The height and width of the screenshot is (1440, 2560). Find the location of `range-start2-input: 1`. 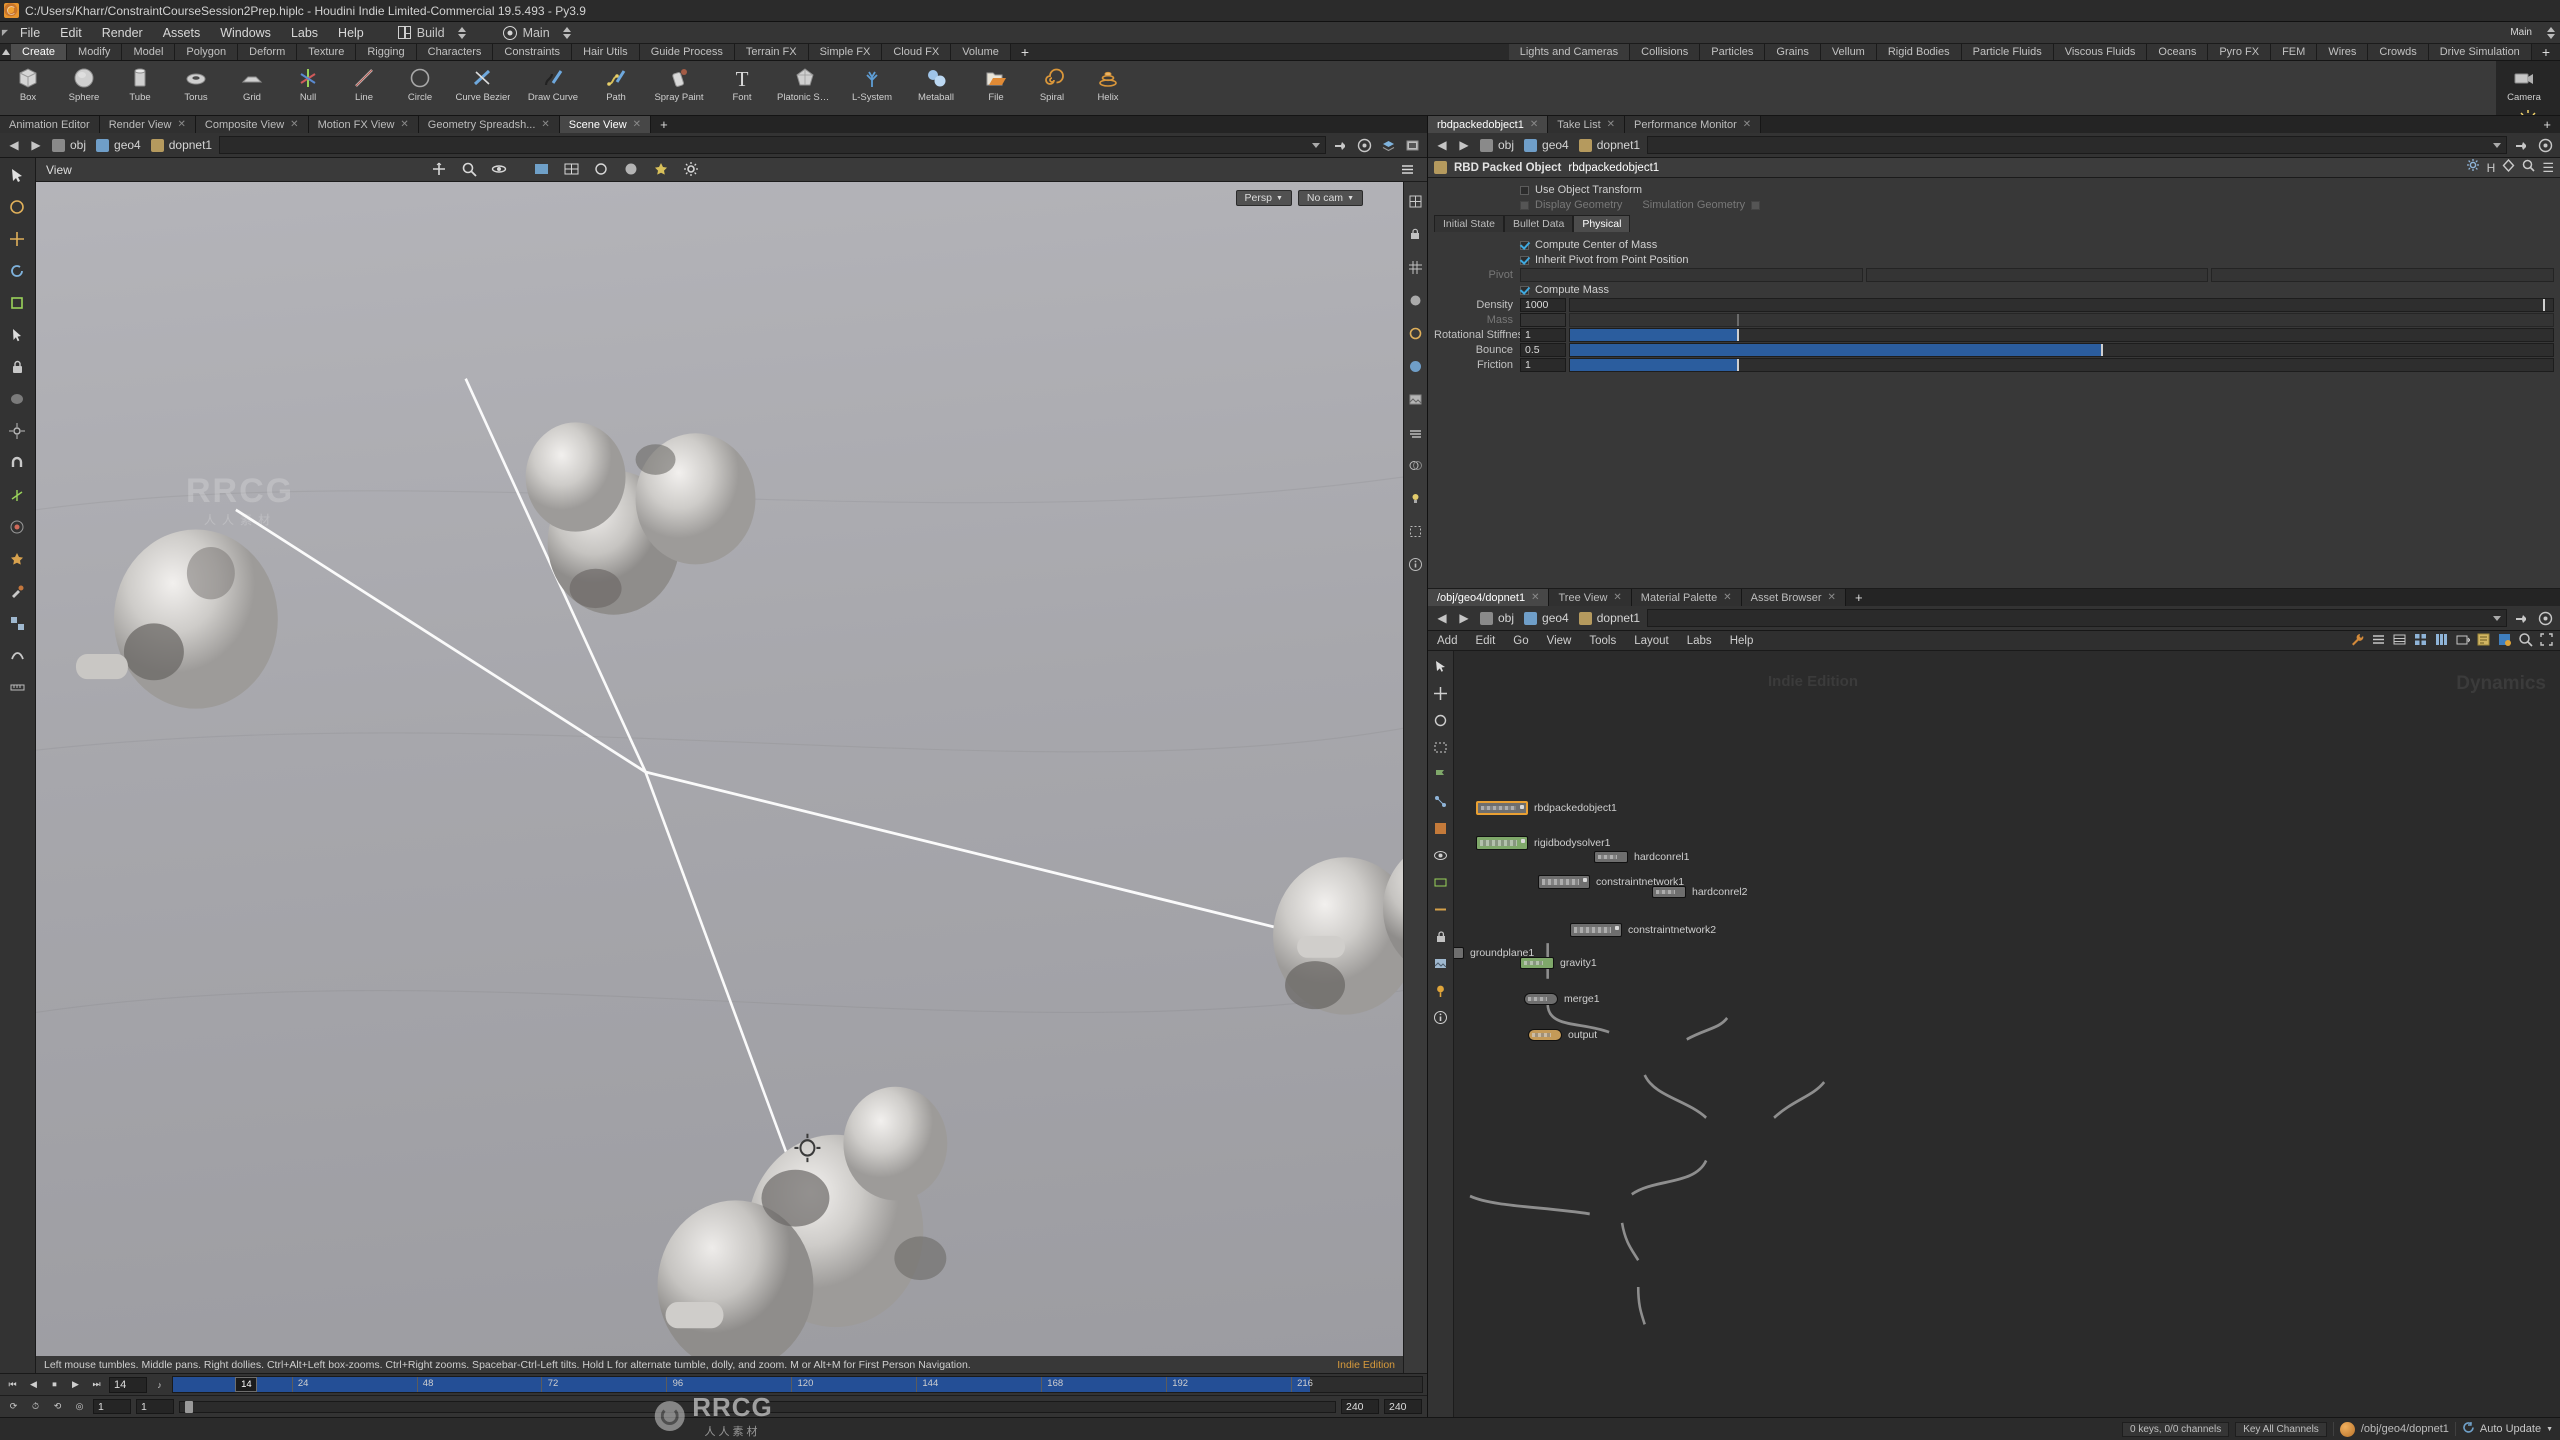

range-start2-input: 1 is located at coordinates (155, 1406).